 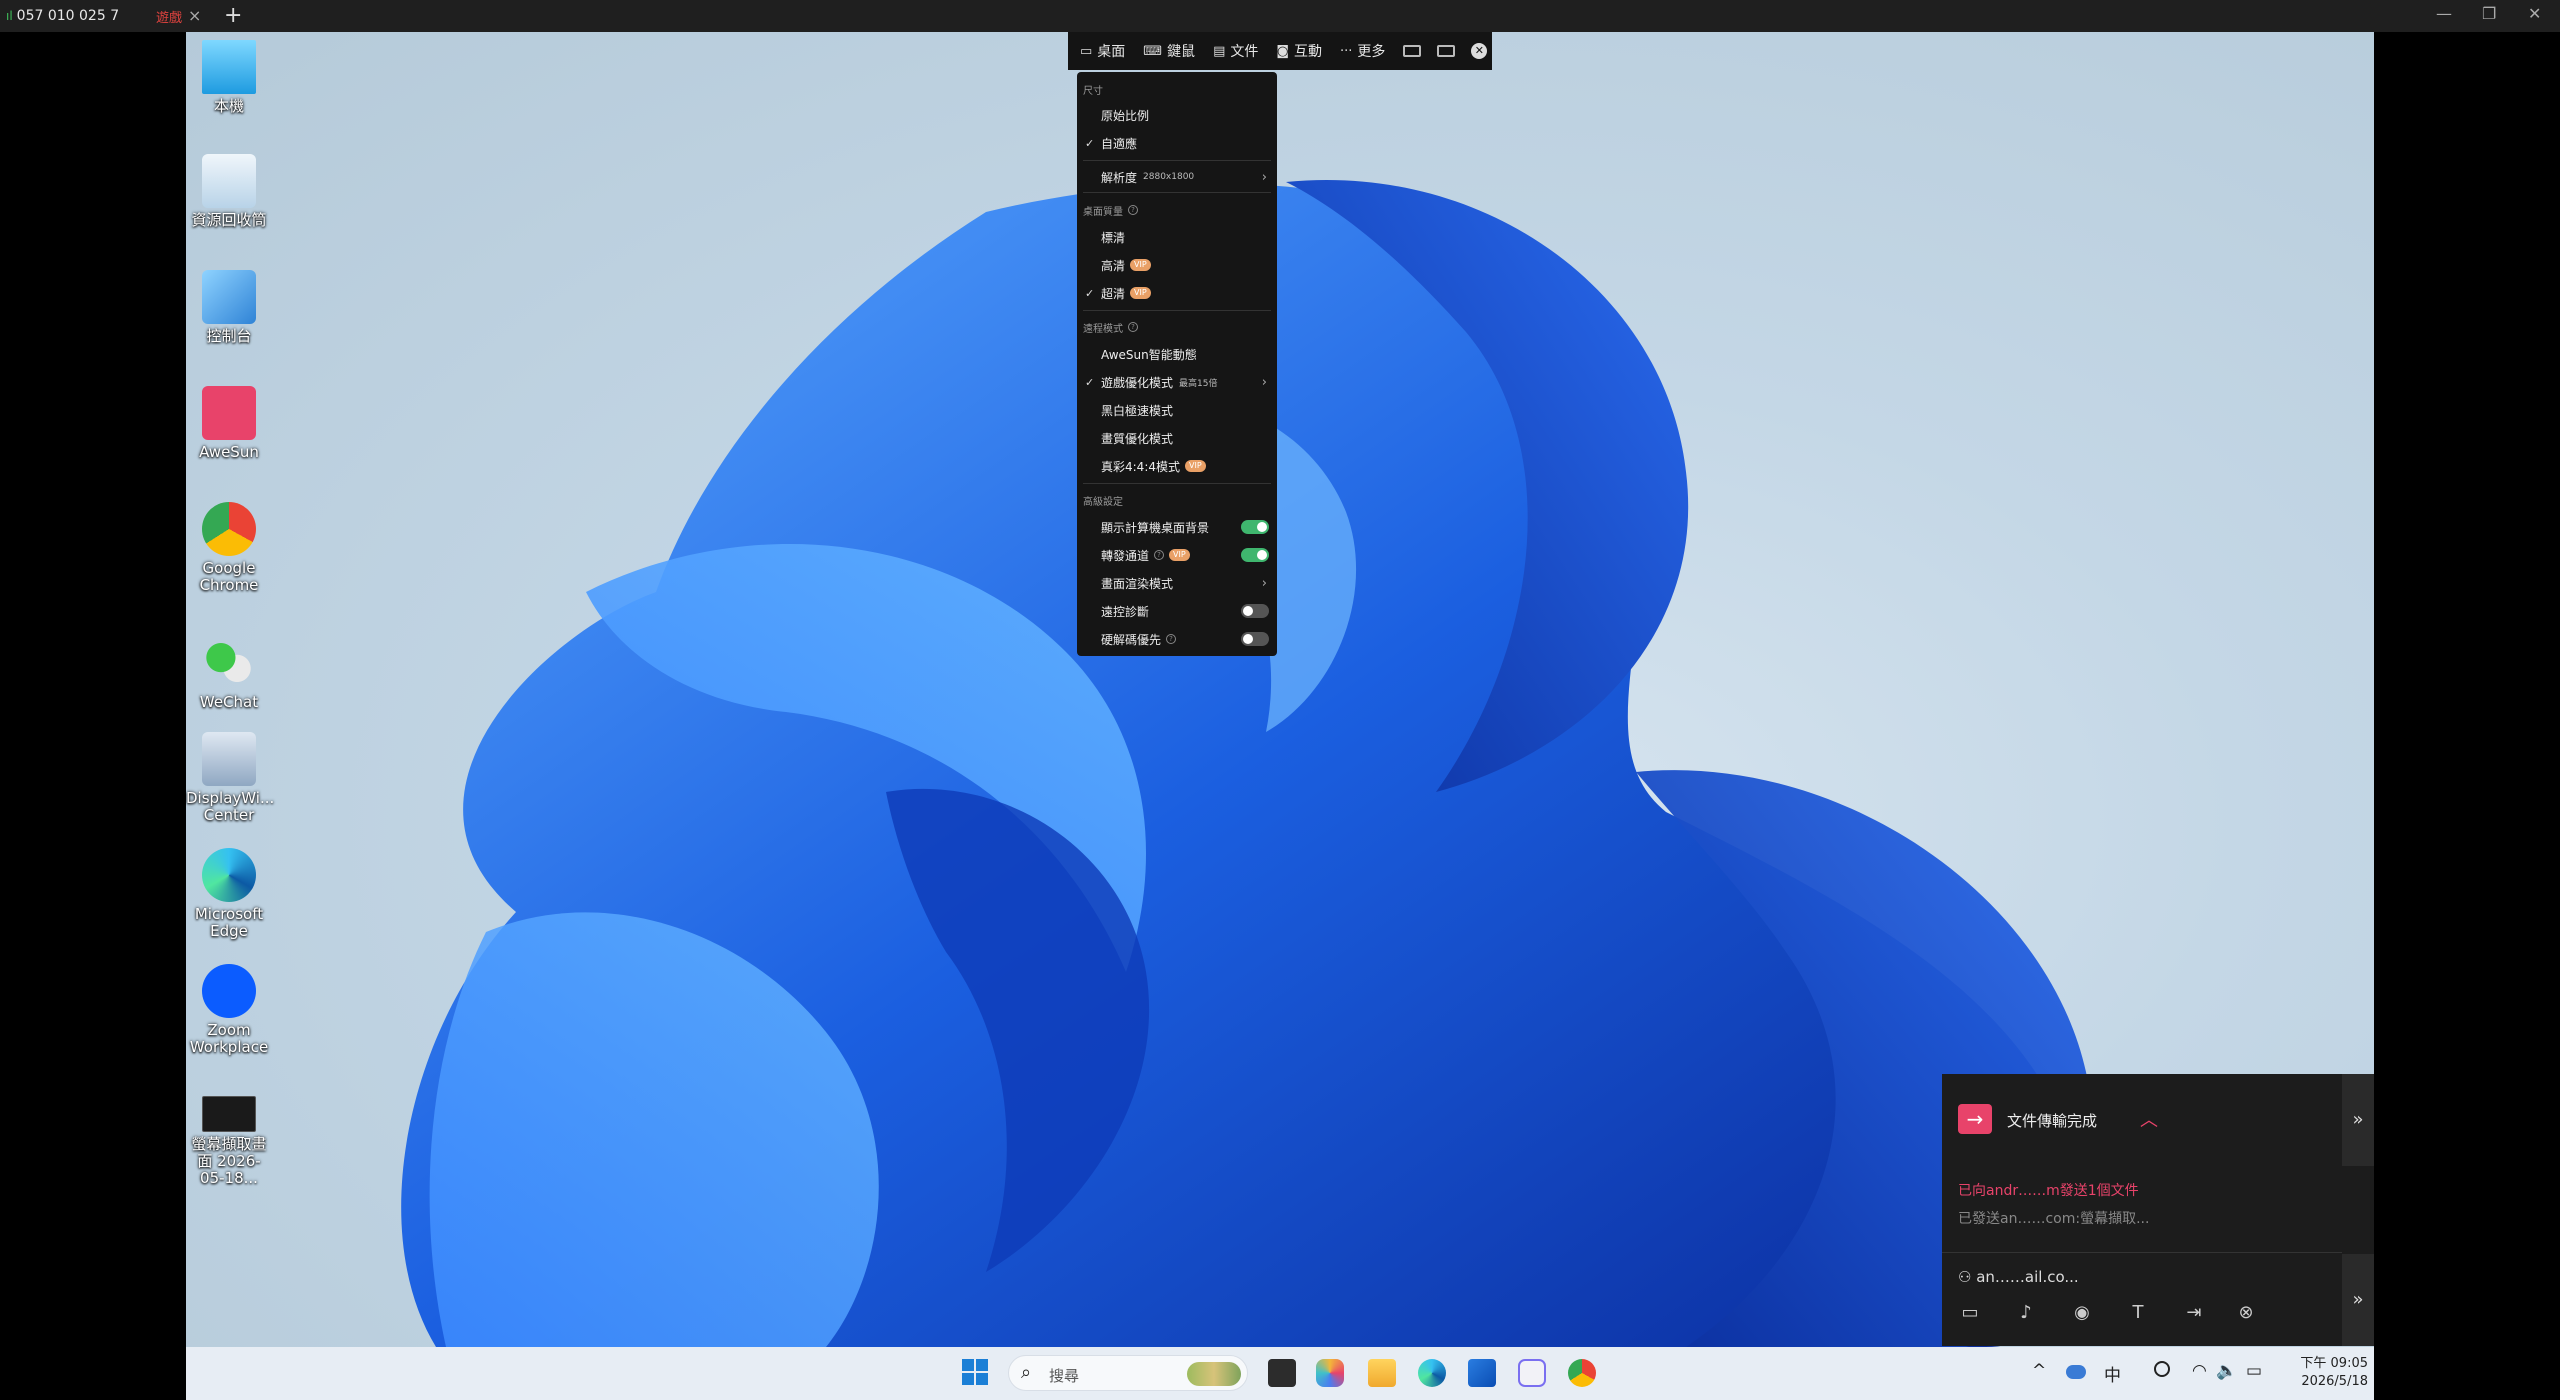 I want to click on menu-item-resolution: 解析度 2880x1800 ›, so click(x=1177, y=177).